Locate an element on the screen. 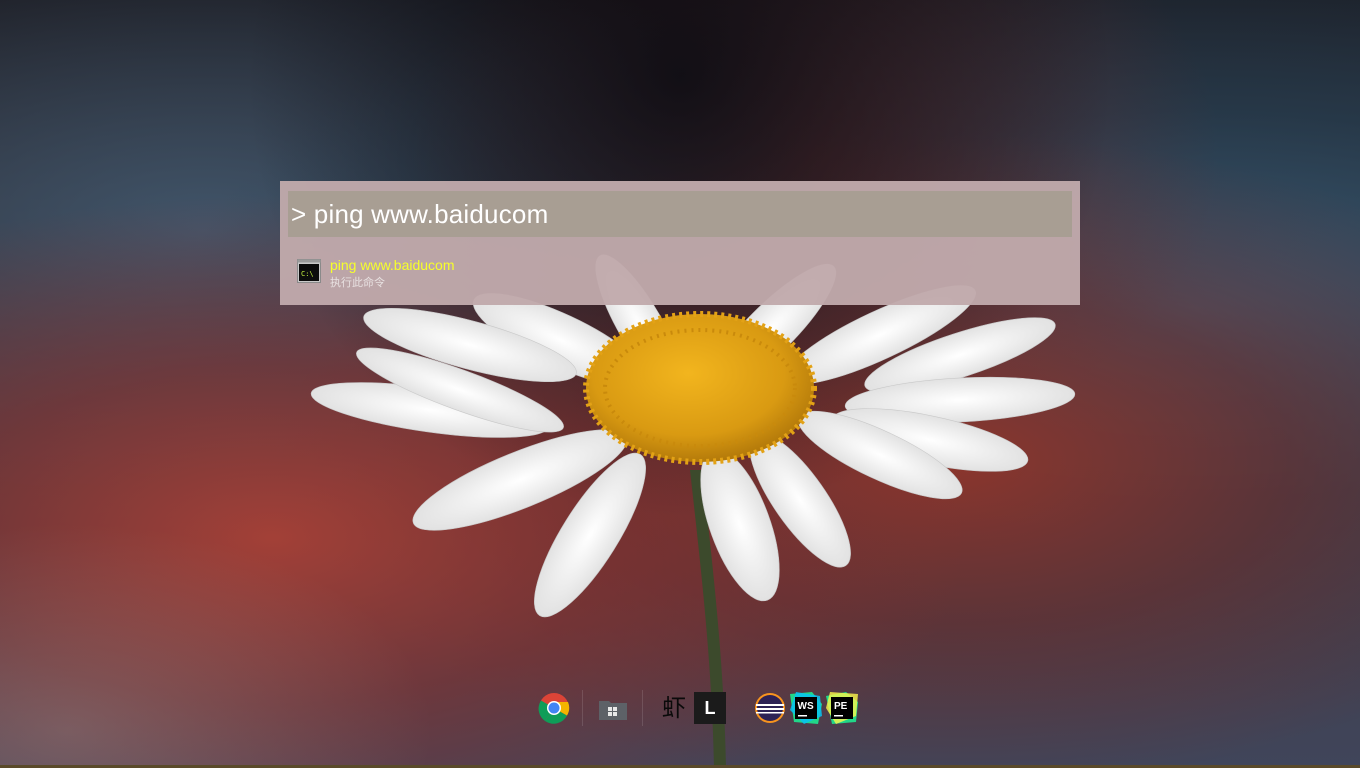 Image resolution: width=1360 pixels, height=768 pixels. result-title: ping www.baiducom is located at coordinates (392, 265).